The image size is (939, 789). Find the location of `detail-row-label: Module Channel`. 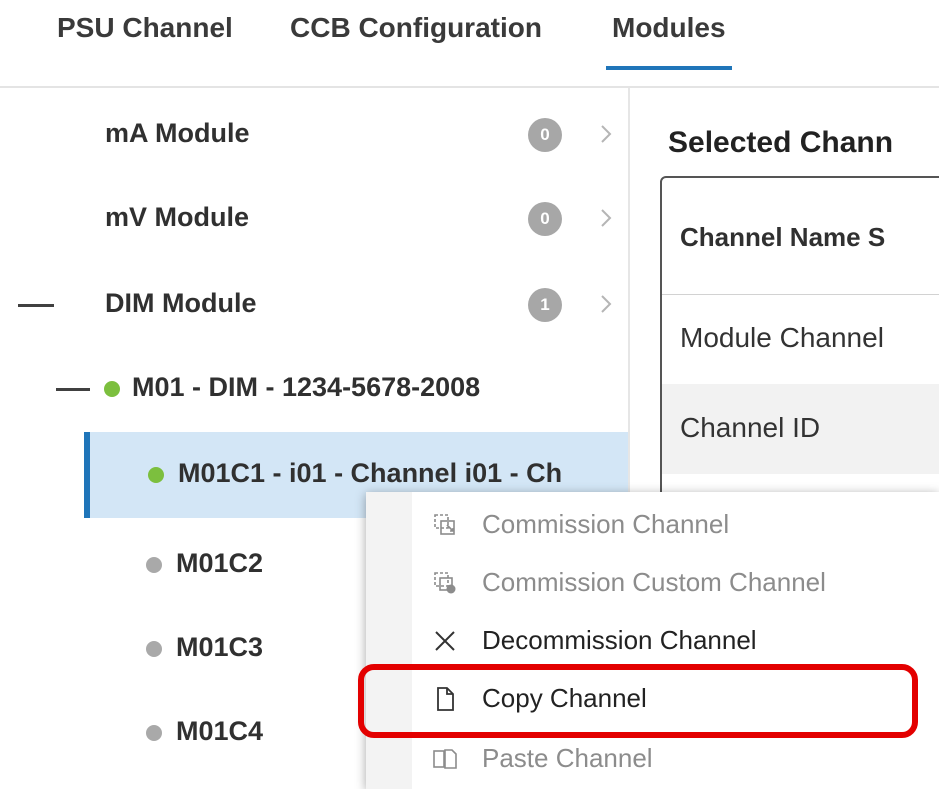

detail-row-label: Module Channel is located at coordinates (782, 337).